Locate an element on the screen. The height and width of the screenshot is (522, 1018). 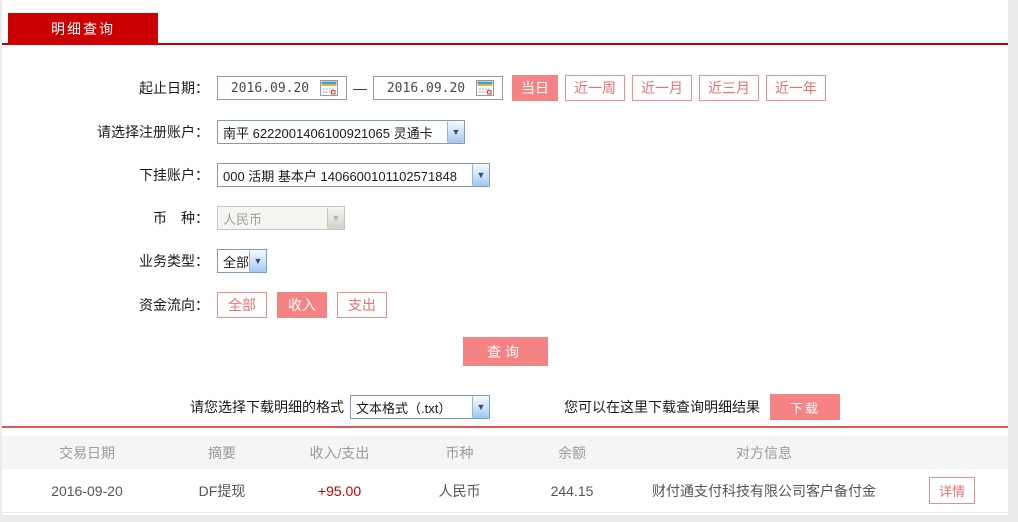
business-type-row: 业务类型： 全部 ▼ is located at coordinates (505, 261).